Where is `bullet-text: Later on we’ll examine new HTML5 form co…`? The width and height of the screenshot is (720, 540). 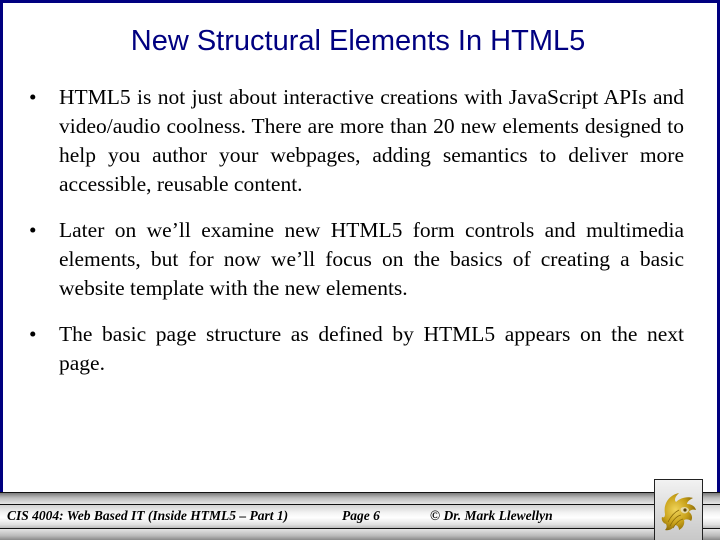
bullet-text: Later on we’ll examine new HTML5 form co… is located at coordinates (371, 259).